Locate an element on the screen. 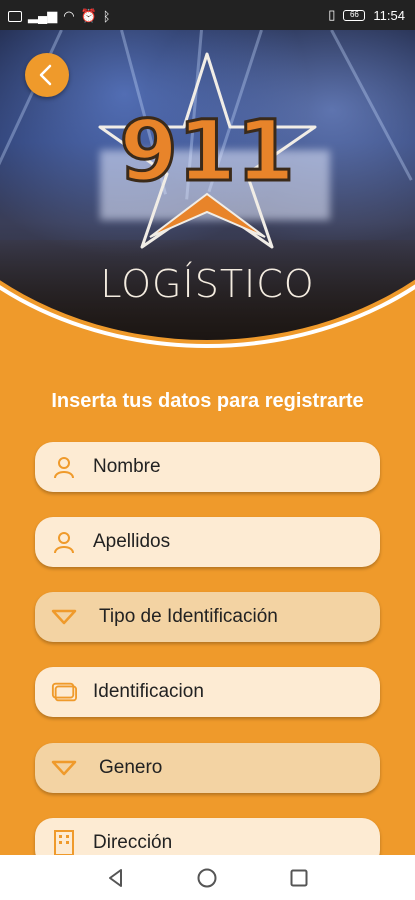  system-nav-bar is located at coordinates (207, 877).